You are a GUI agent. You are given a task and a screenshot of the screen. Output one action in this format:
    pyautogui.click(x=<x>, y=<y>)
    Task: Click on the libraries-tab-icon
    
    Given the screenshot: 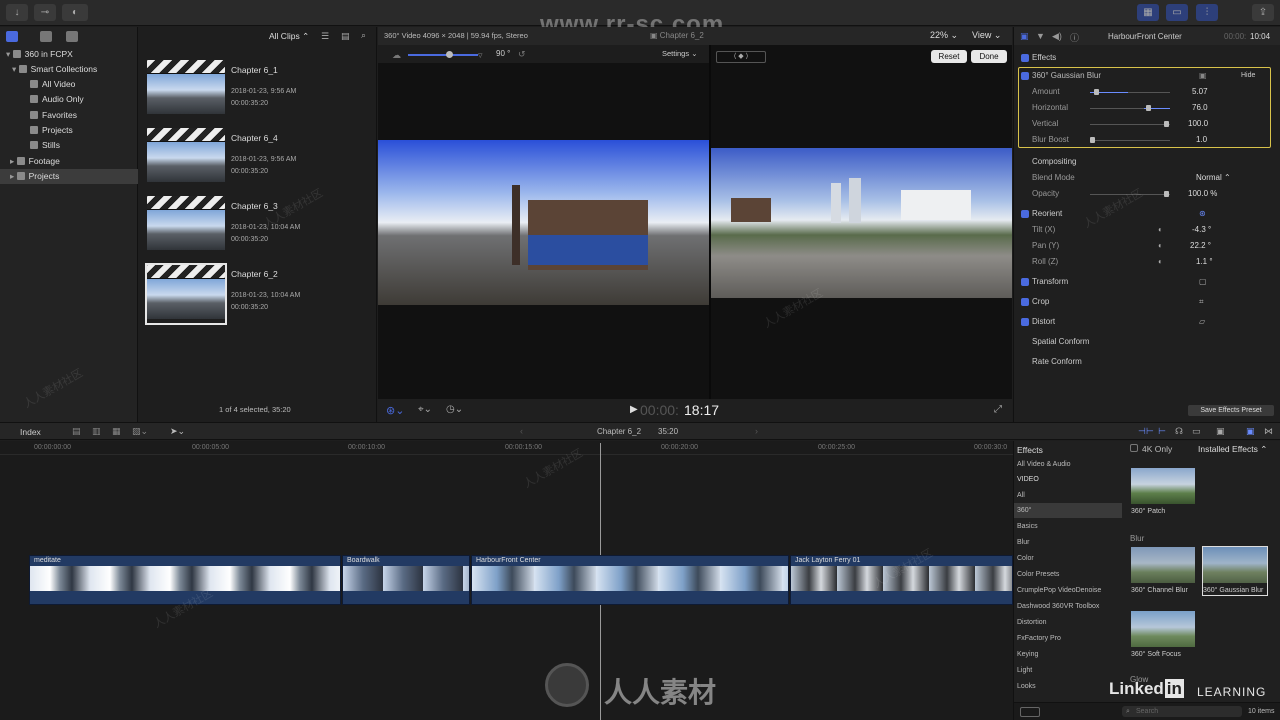 What is the action you would take?
    pyautogui.click(x=12, y=36)
    